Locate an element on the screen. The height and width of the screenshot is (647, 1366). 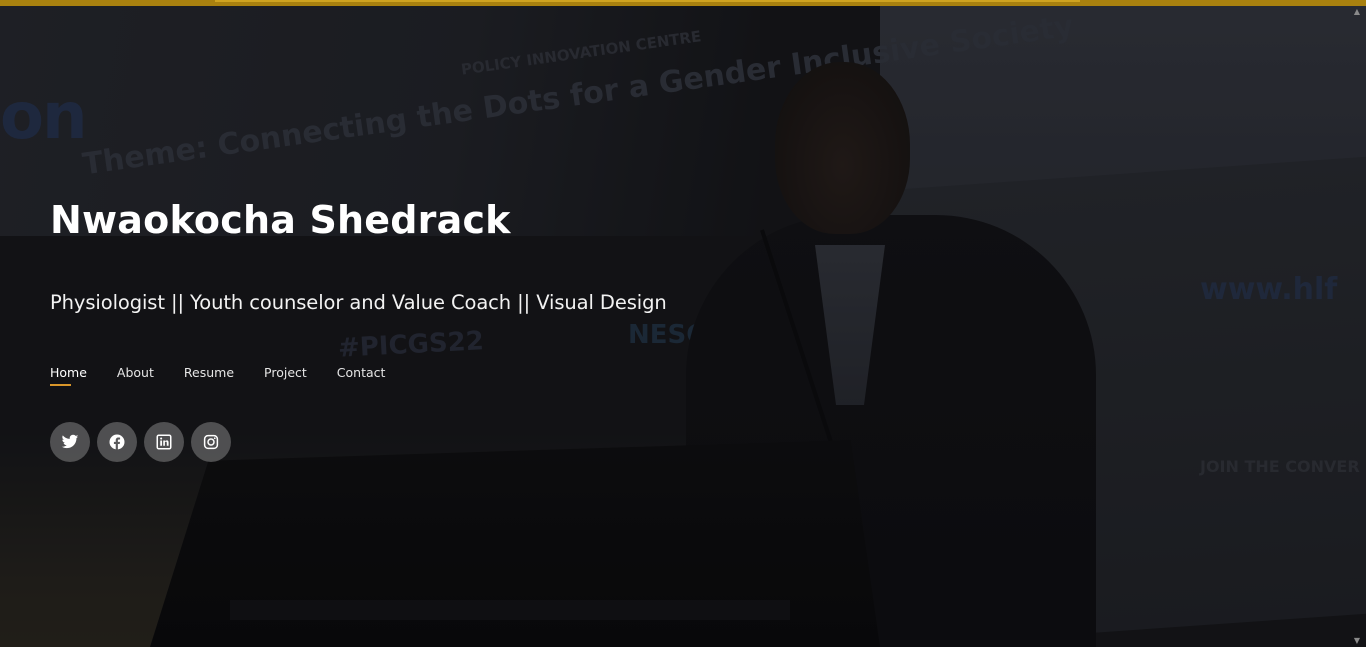
nav-item-project: Project is located at coordinates (285, 374).